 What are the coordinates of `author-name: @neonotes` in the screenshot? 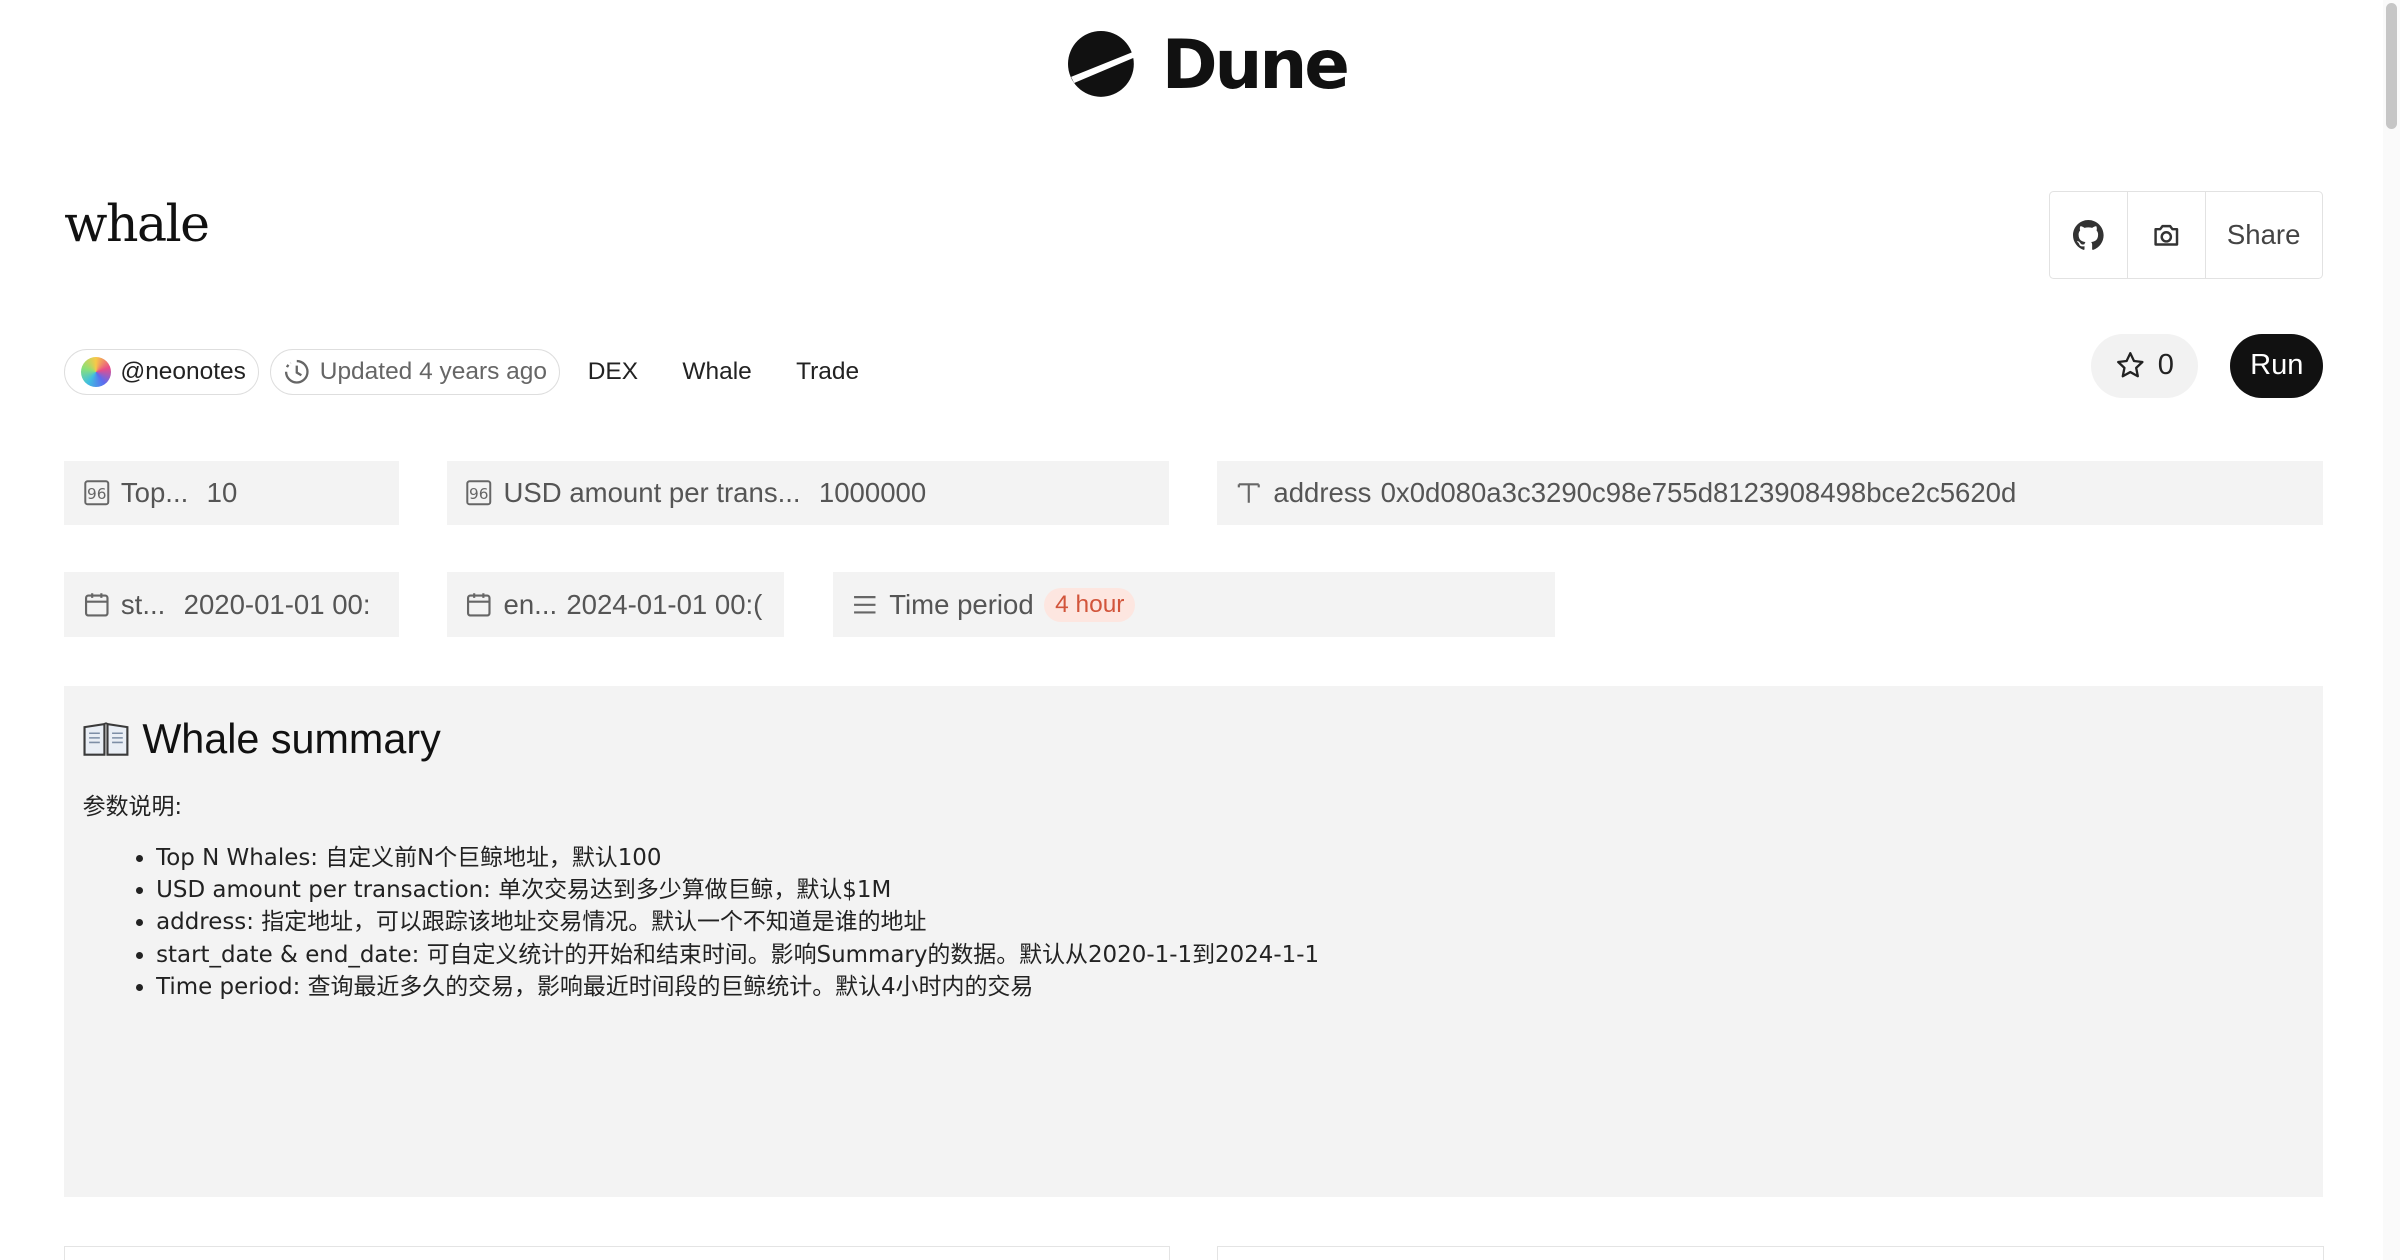 It's located at (183, 371).